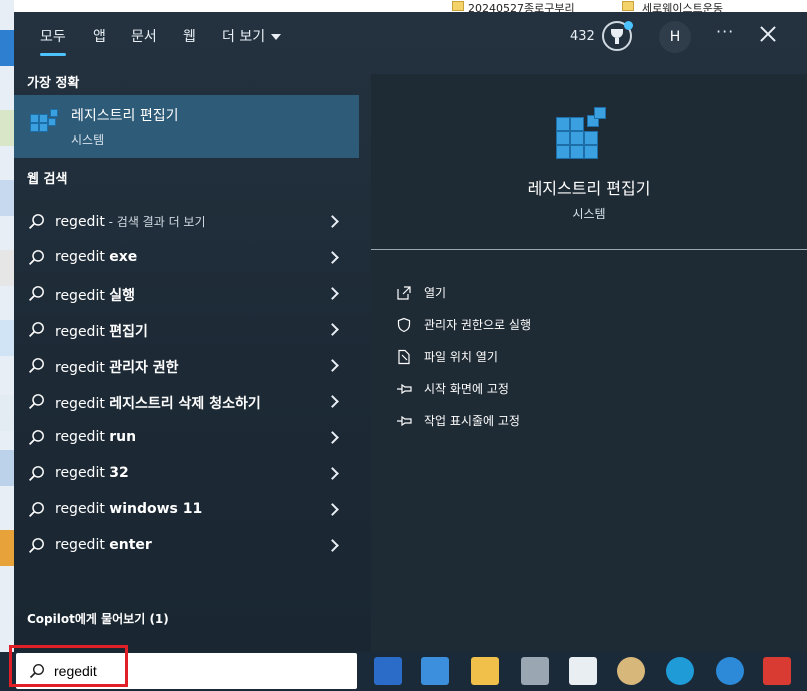 This screenshot has height=691, width=807. I want to click on tab-more: 더 보기, so click(252, 37).